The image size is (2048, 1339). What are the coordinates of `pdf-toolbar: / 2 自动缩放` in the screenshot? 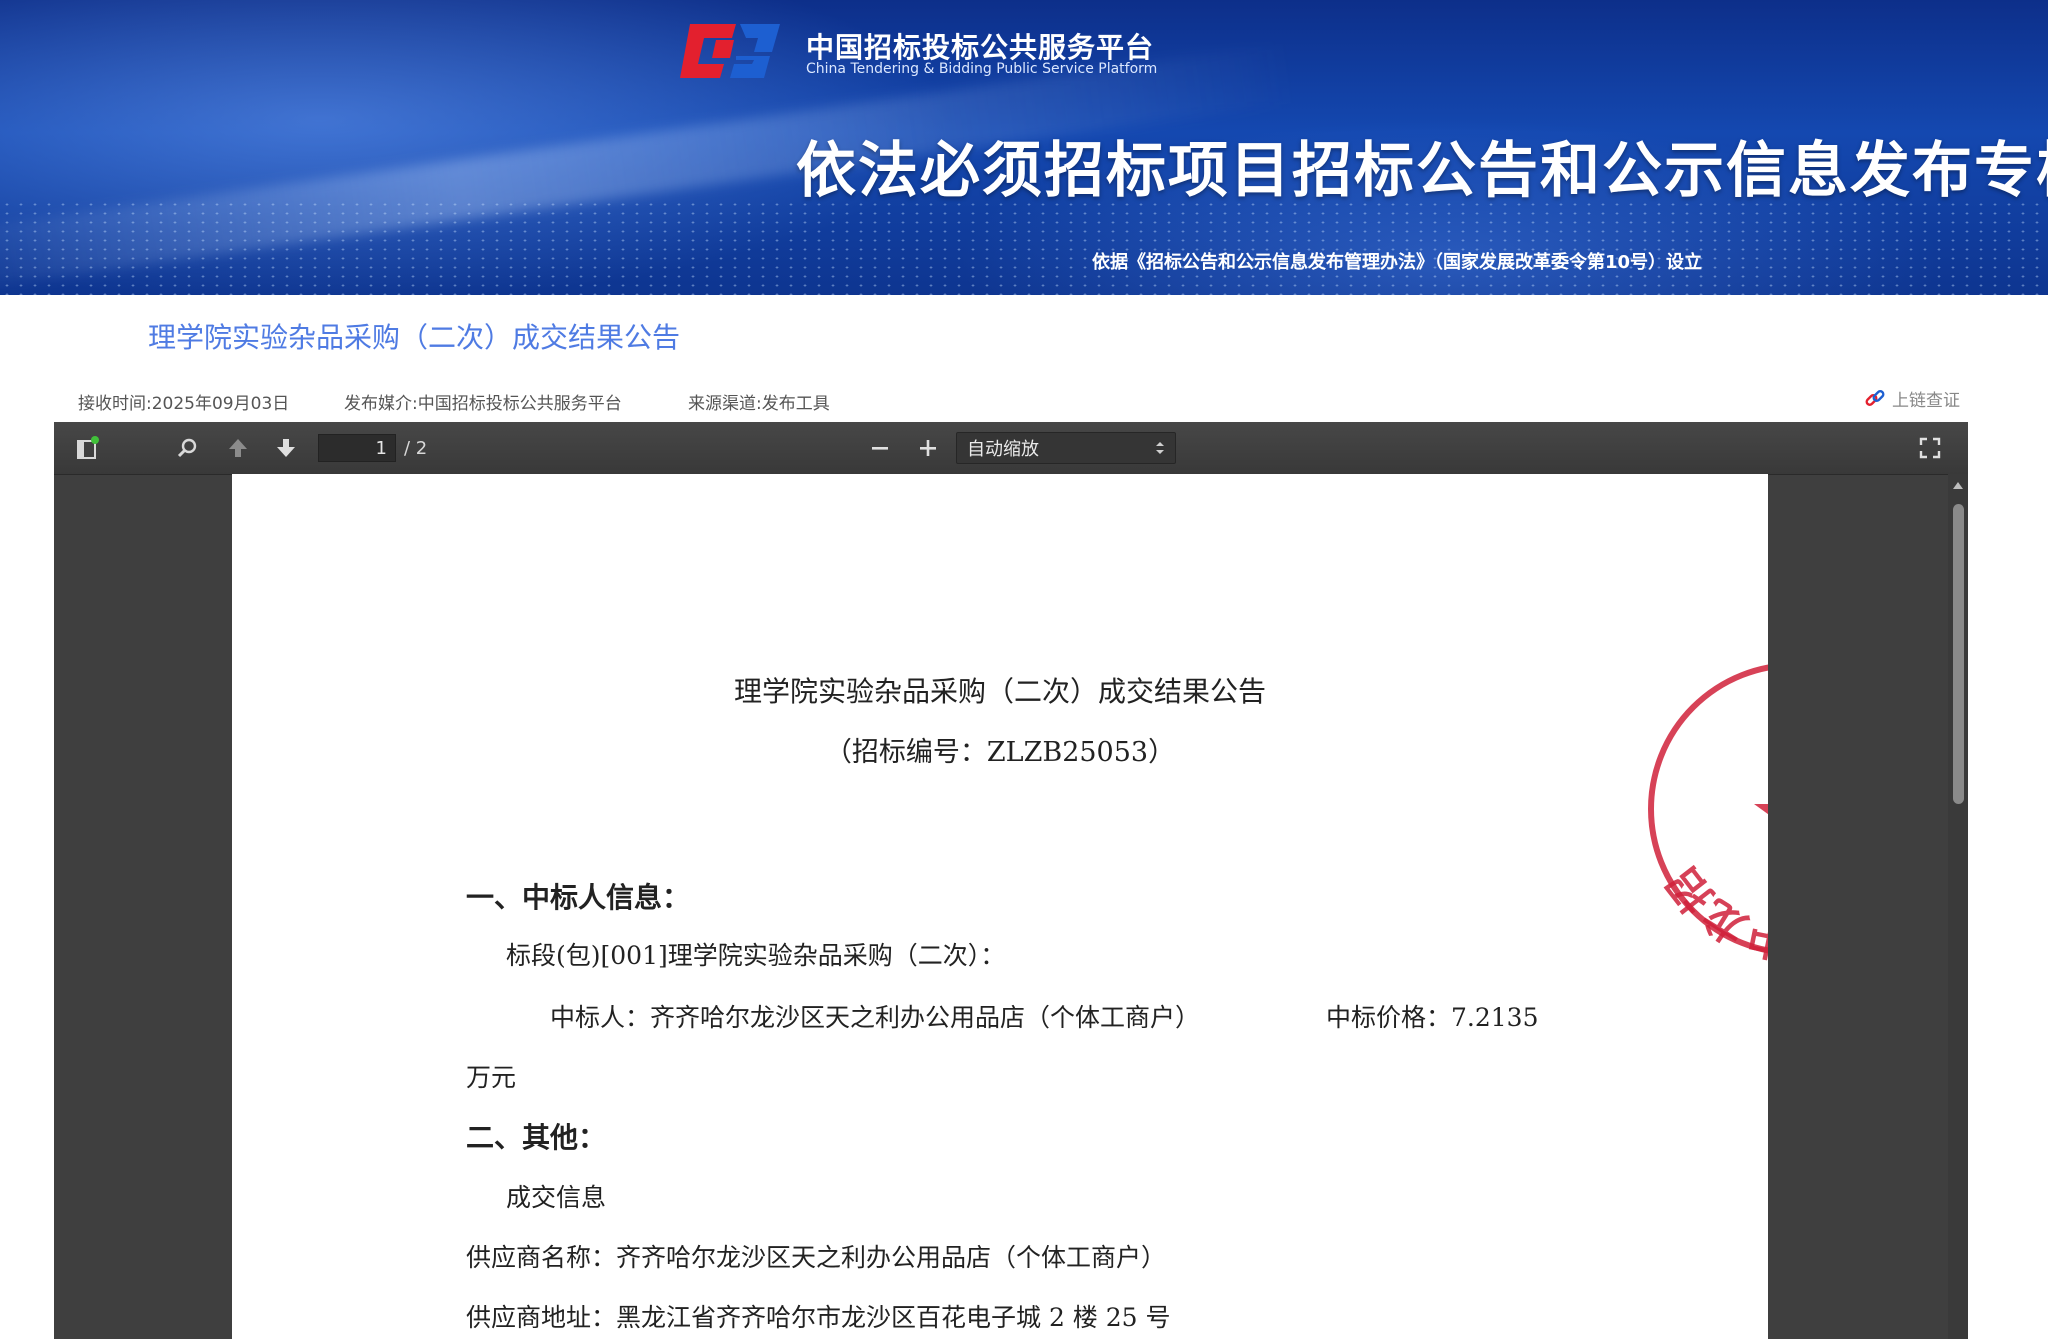 It's located at (1011, 448).